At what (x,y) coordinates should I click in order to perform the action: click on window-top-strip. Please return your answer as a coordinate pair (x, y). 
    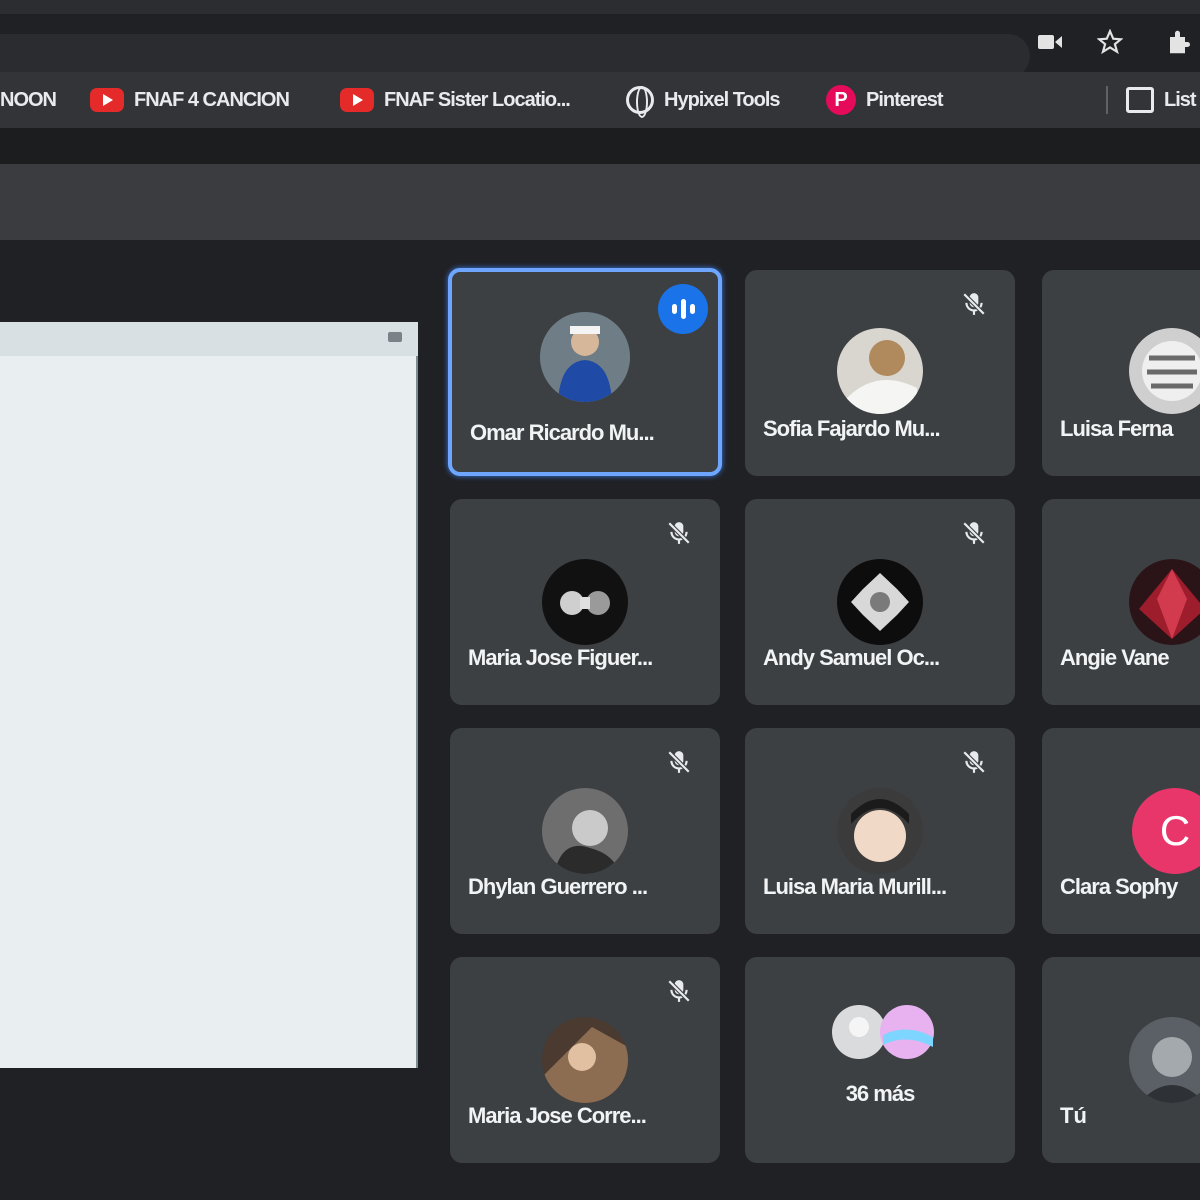
    Looking at the image, I should click on (600, 7).